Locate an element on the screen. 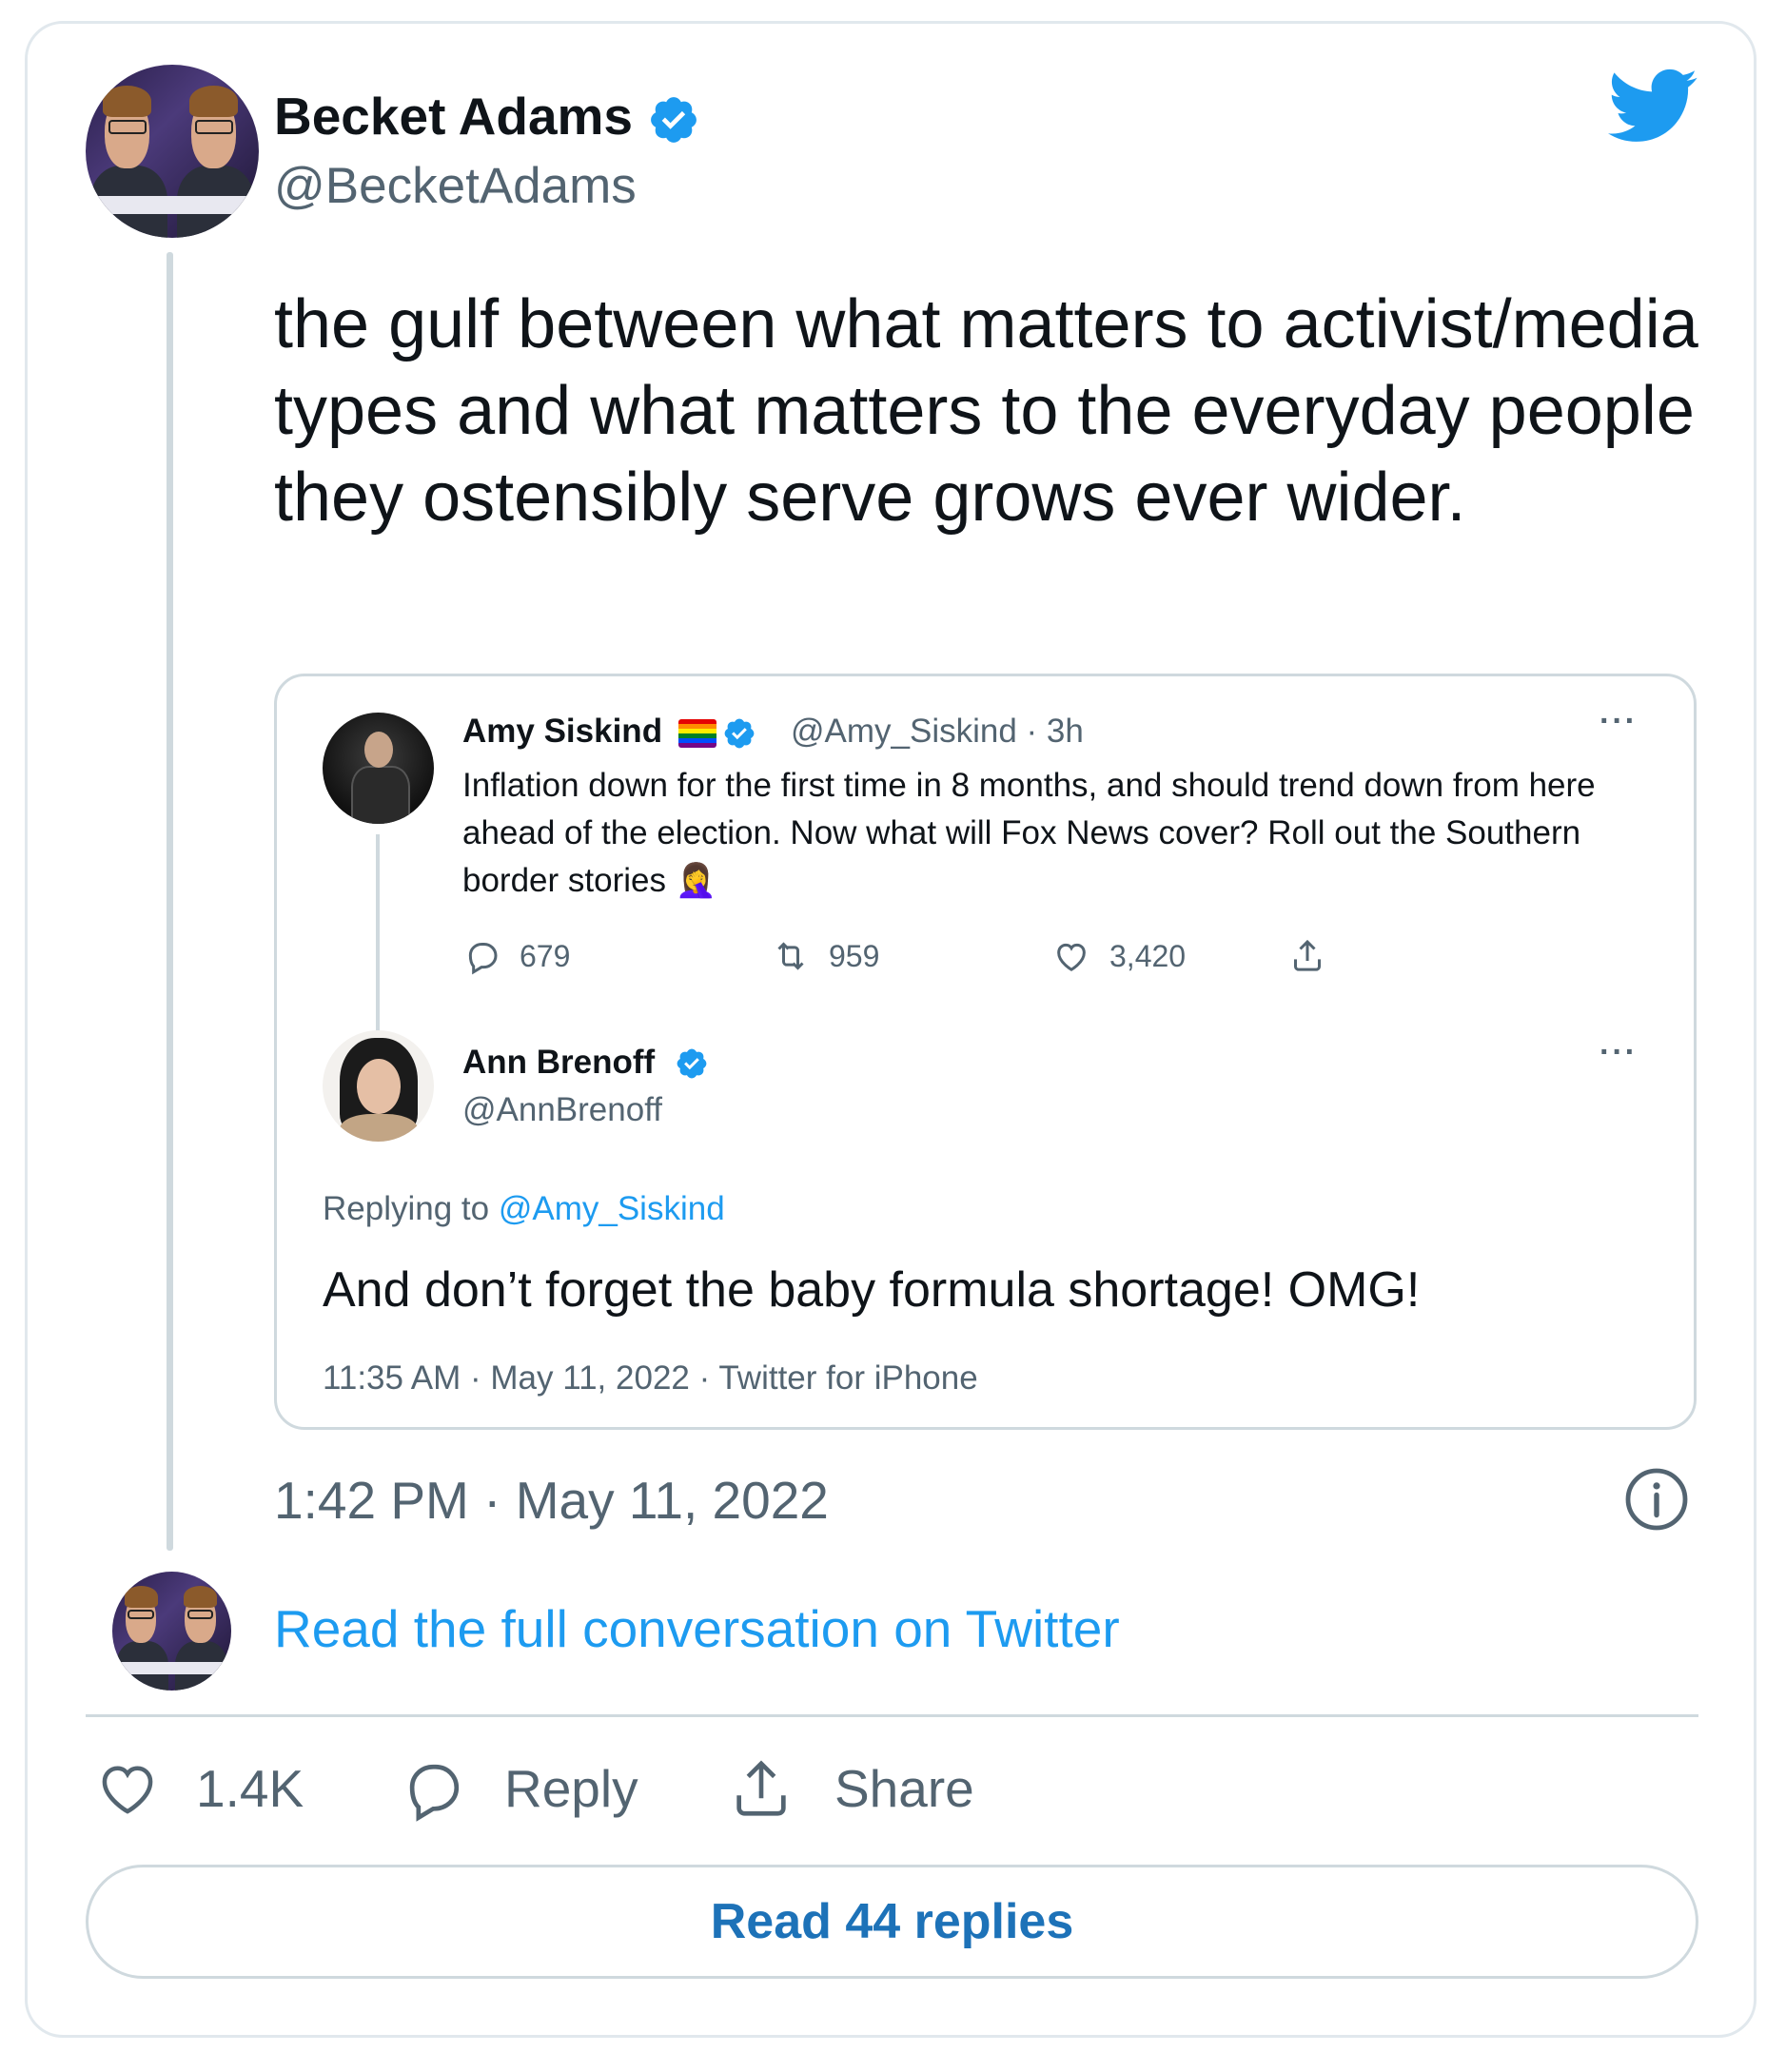  quote-first-meta: @Amy_Siskind · 3h is located at coordinates (937, 731).